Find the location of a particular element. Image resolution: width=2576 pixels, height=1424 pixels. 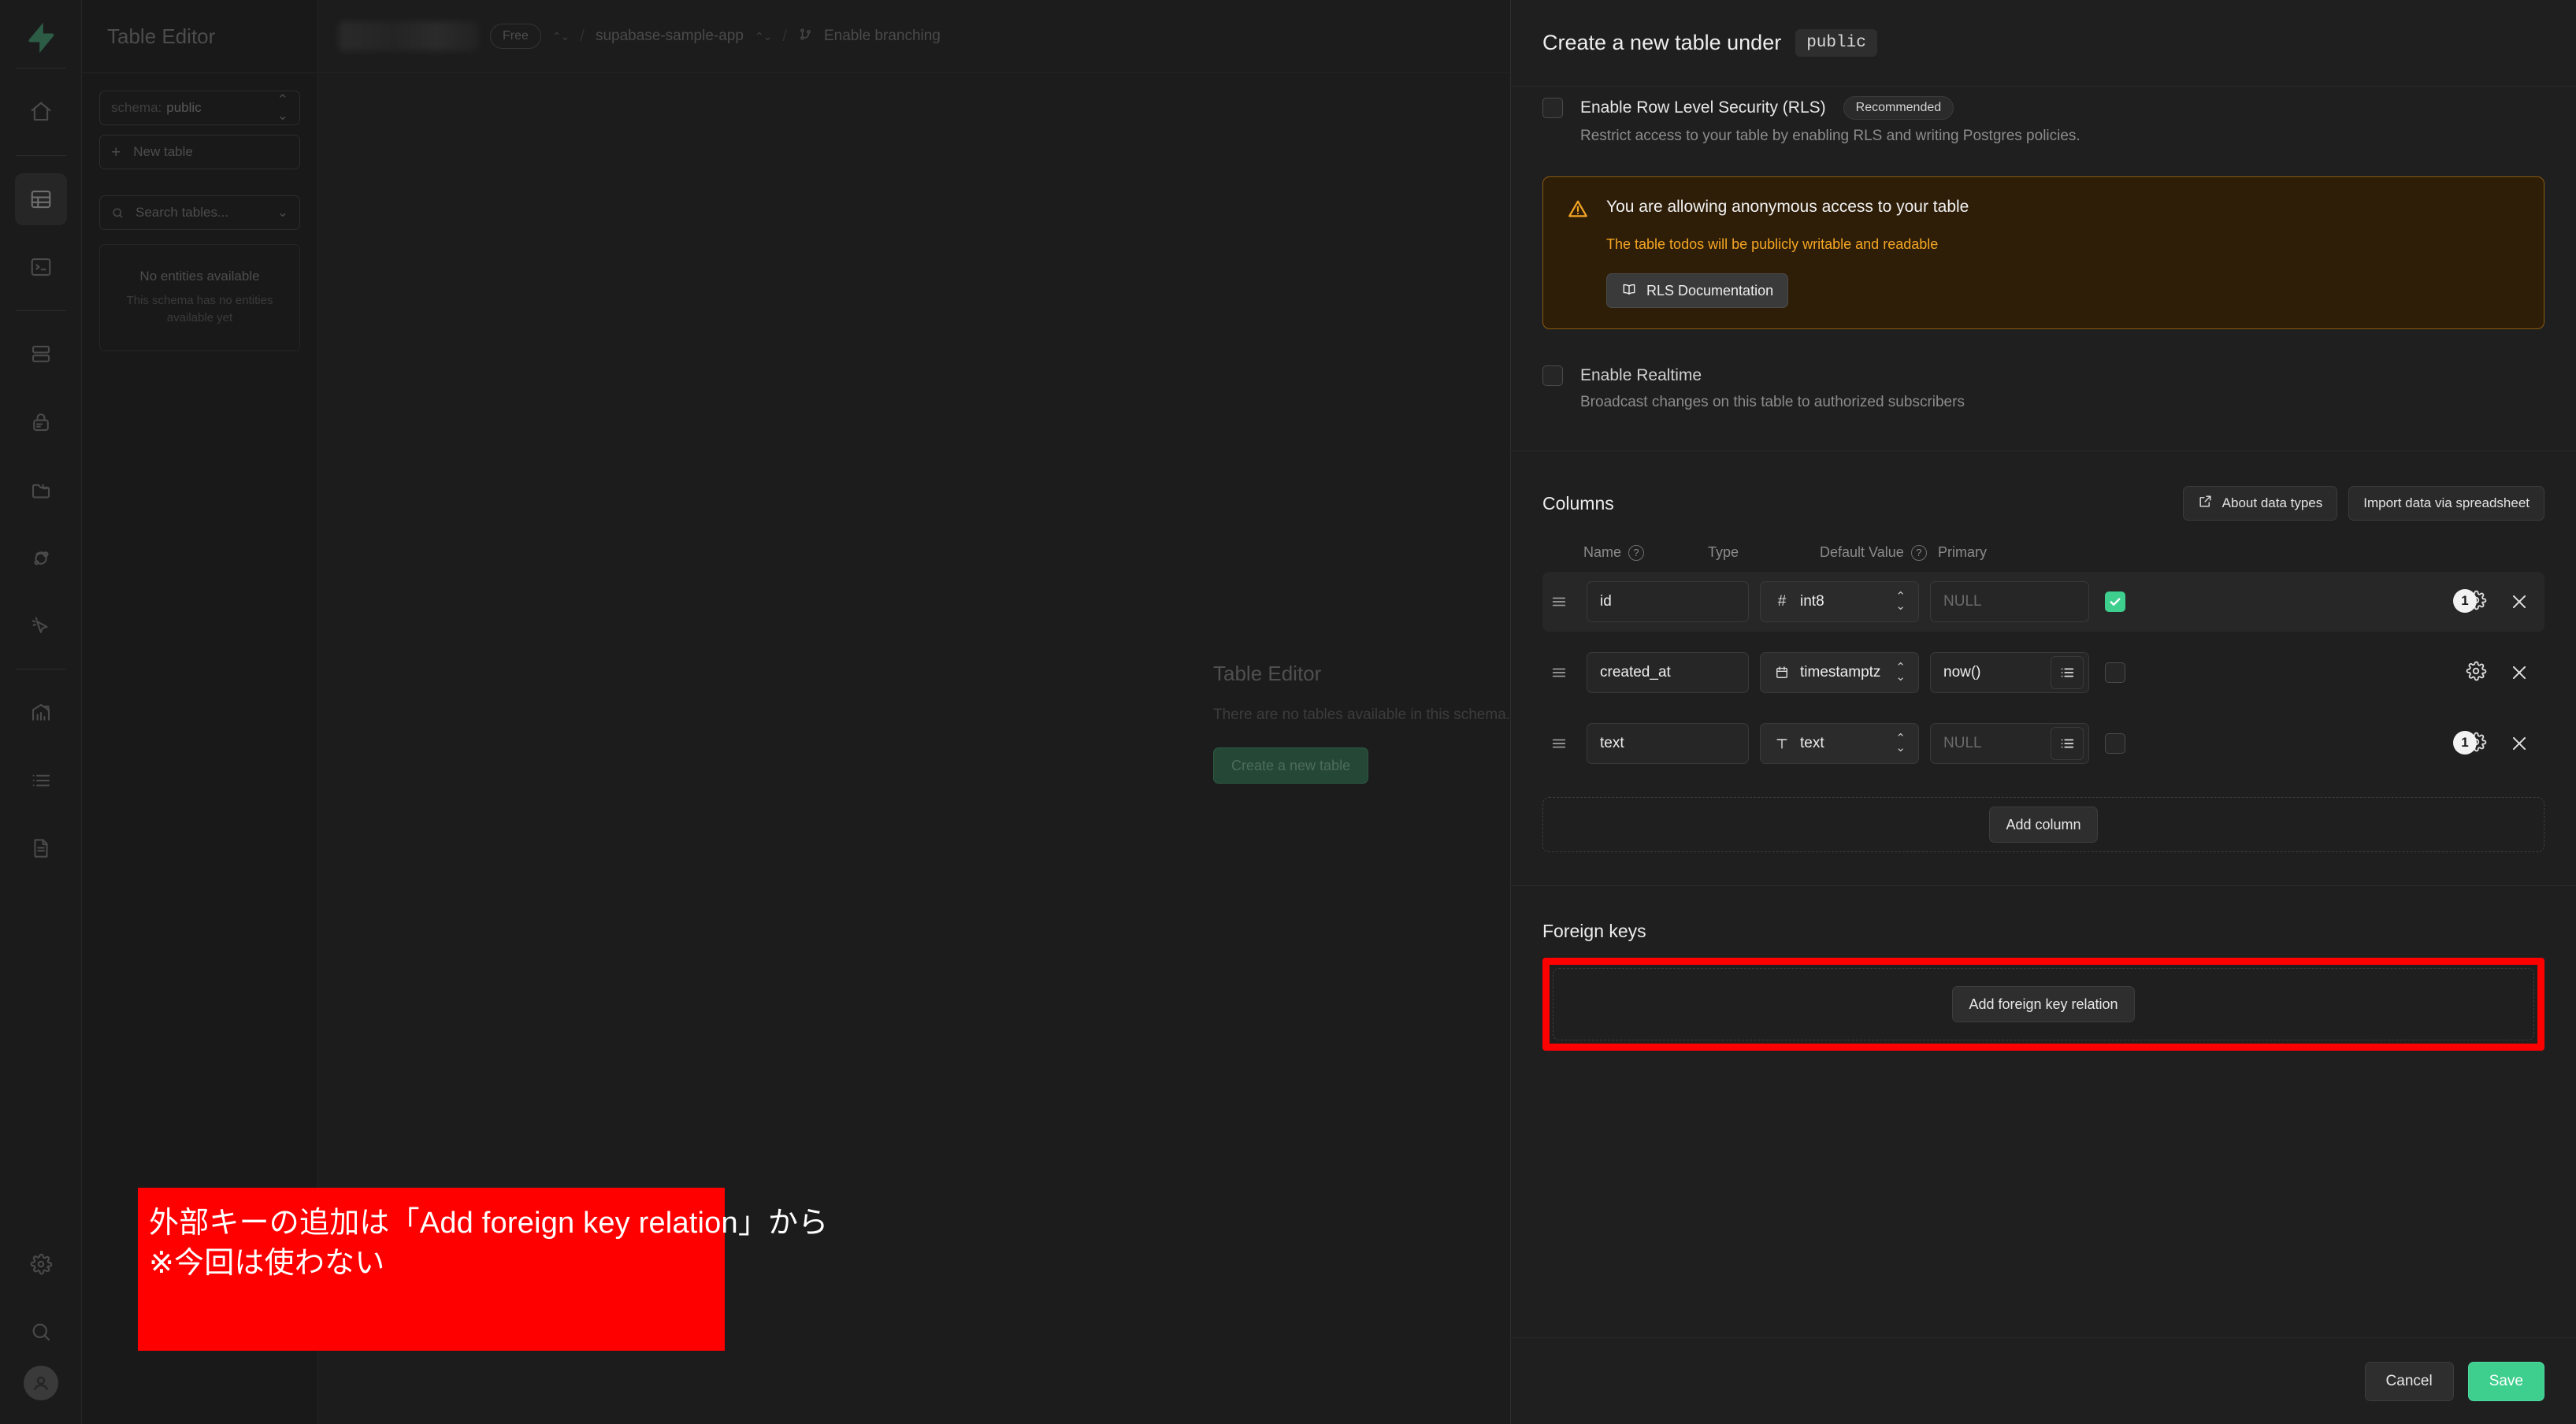

rls-documentation-label: RLS Documentation is located at coordinates (1710, 290).